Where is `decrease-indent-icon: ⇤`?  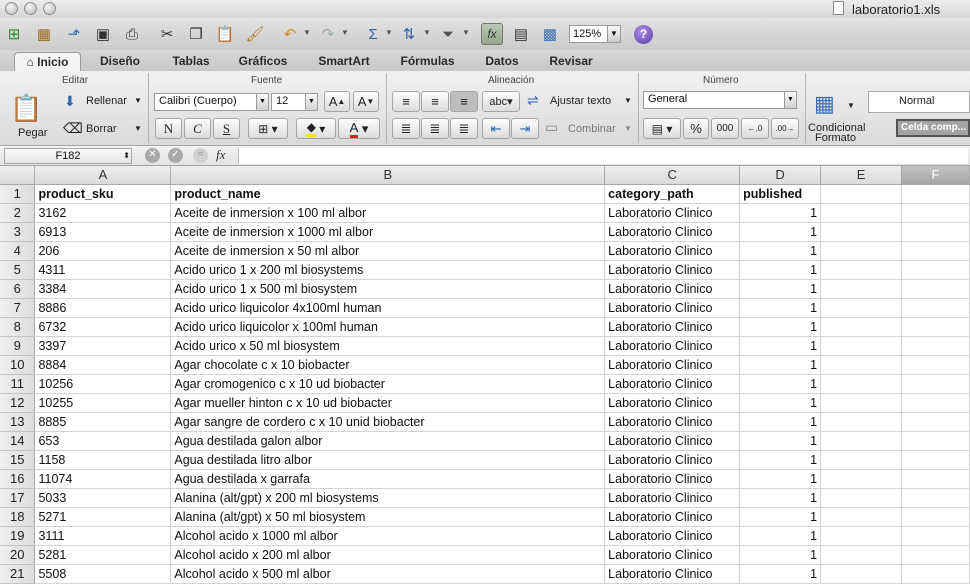
decrease-indent-icon: ⇤ is located at coordinates (496, 128).